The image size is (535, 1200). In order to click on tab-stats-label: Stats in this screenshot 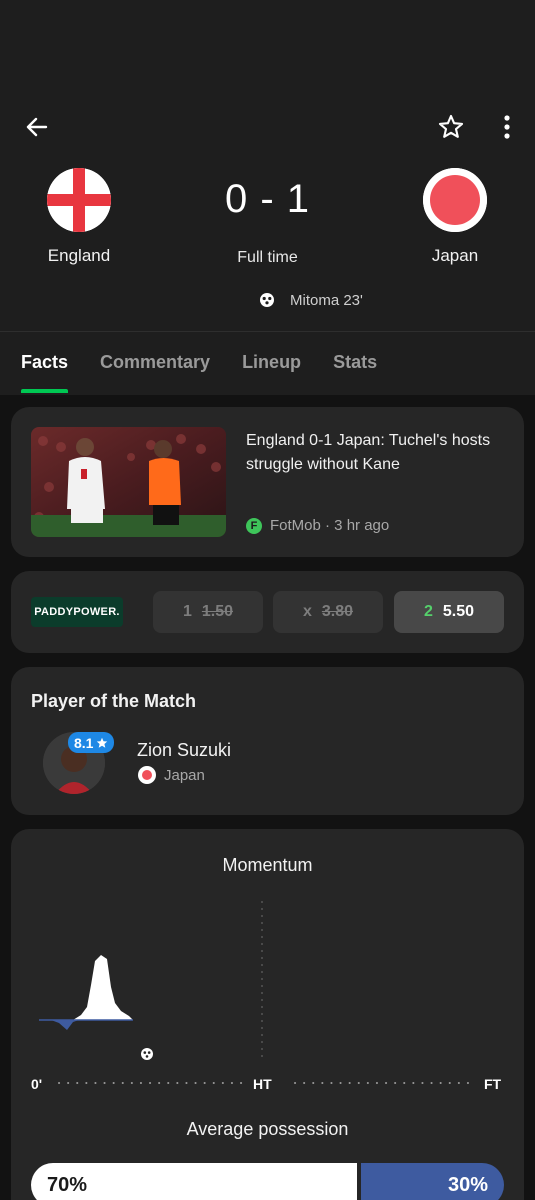, I will do `click(355, 362)`.